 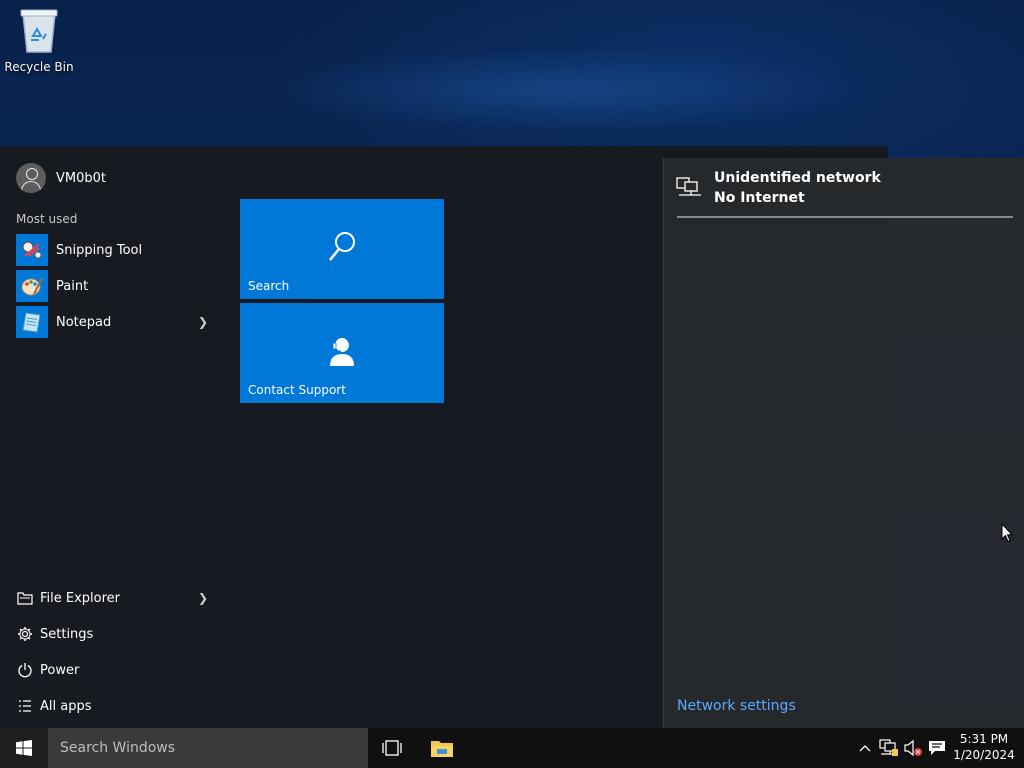 I want to click on taskbar-clock: 5:31 PM 1/20/2024, so click(x=984, y=747).